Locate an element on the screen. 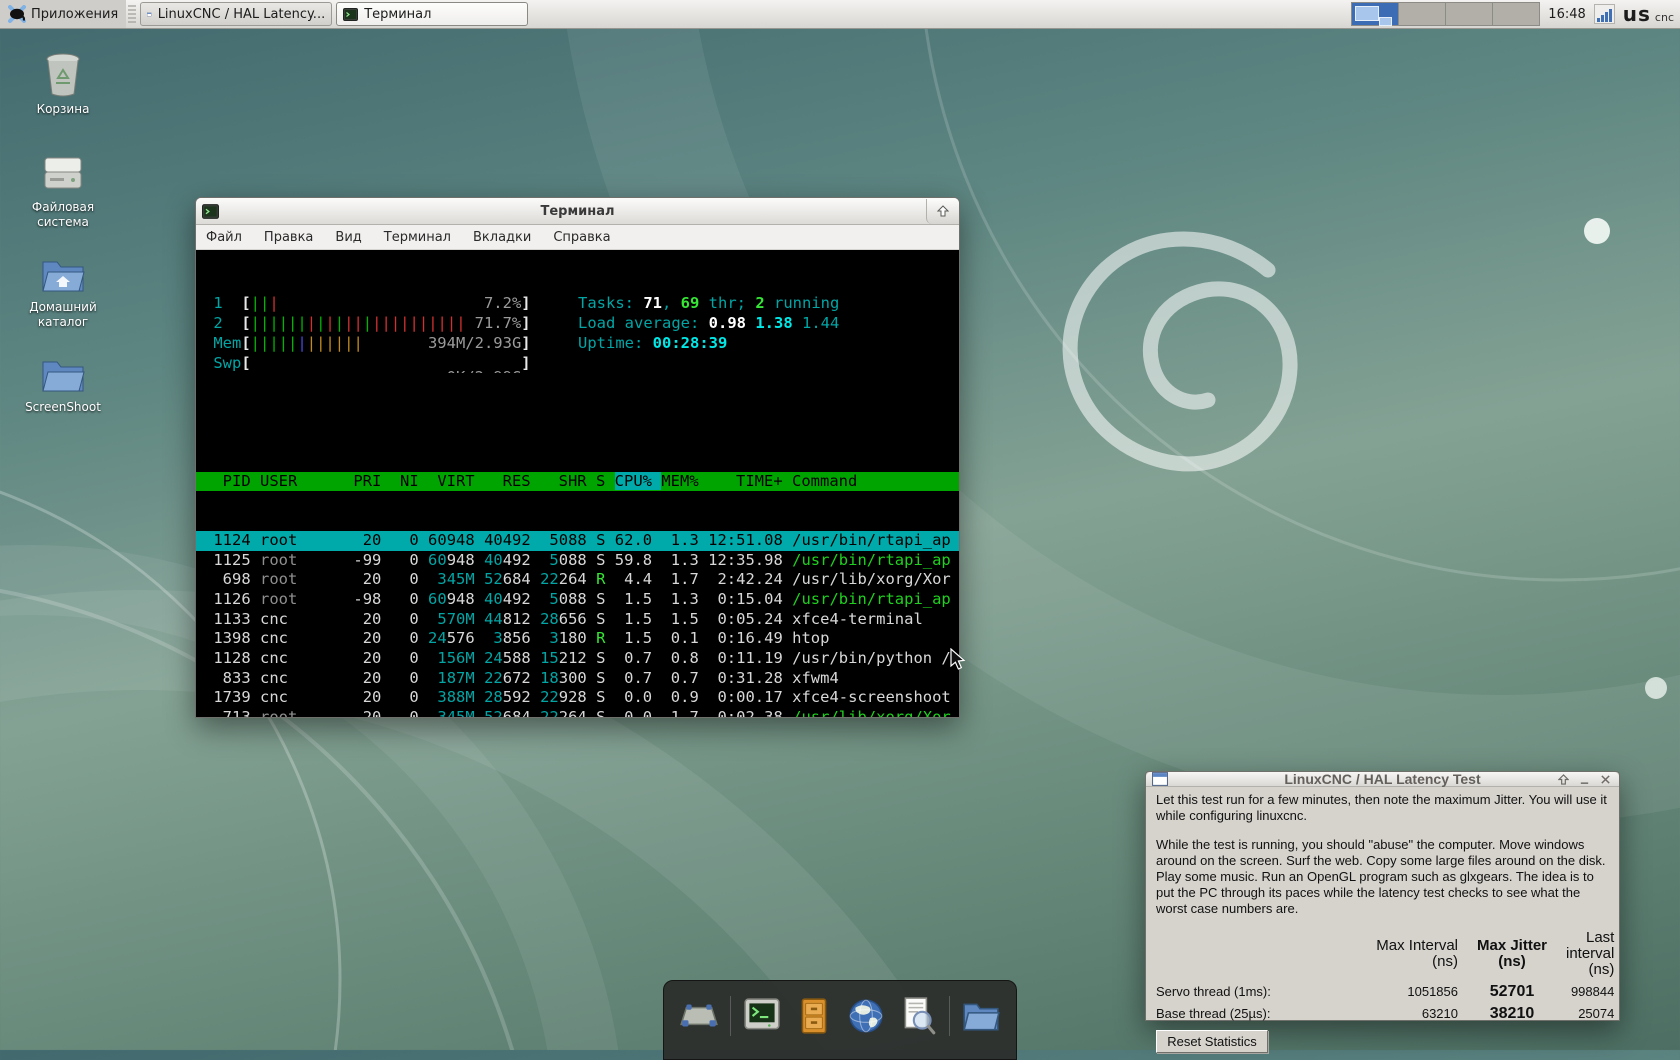  window-title: LinuxCNC / HAL Latency Test is located at coordinates (1382, 779).